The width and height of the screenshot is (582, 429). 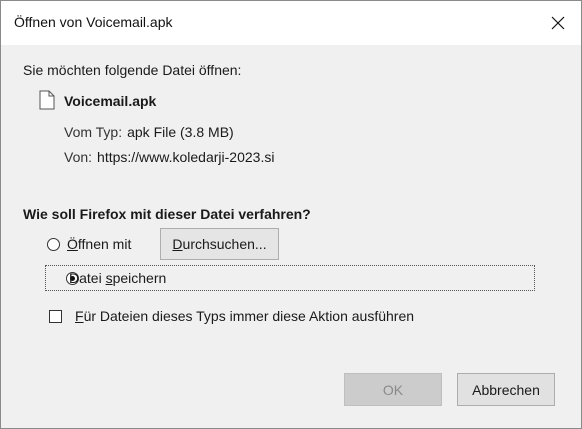 I want to click on dialog-title: Öffnen von Voicemail.apk, so click(x=93, y=22).